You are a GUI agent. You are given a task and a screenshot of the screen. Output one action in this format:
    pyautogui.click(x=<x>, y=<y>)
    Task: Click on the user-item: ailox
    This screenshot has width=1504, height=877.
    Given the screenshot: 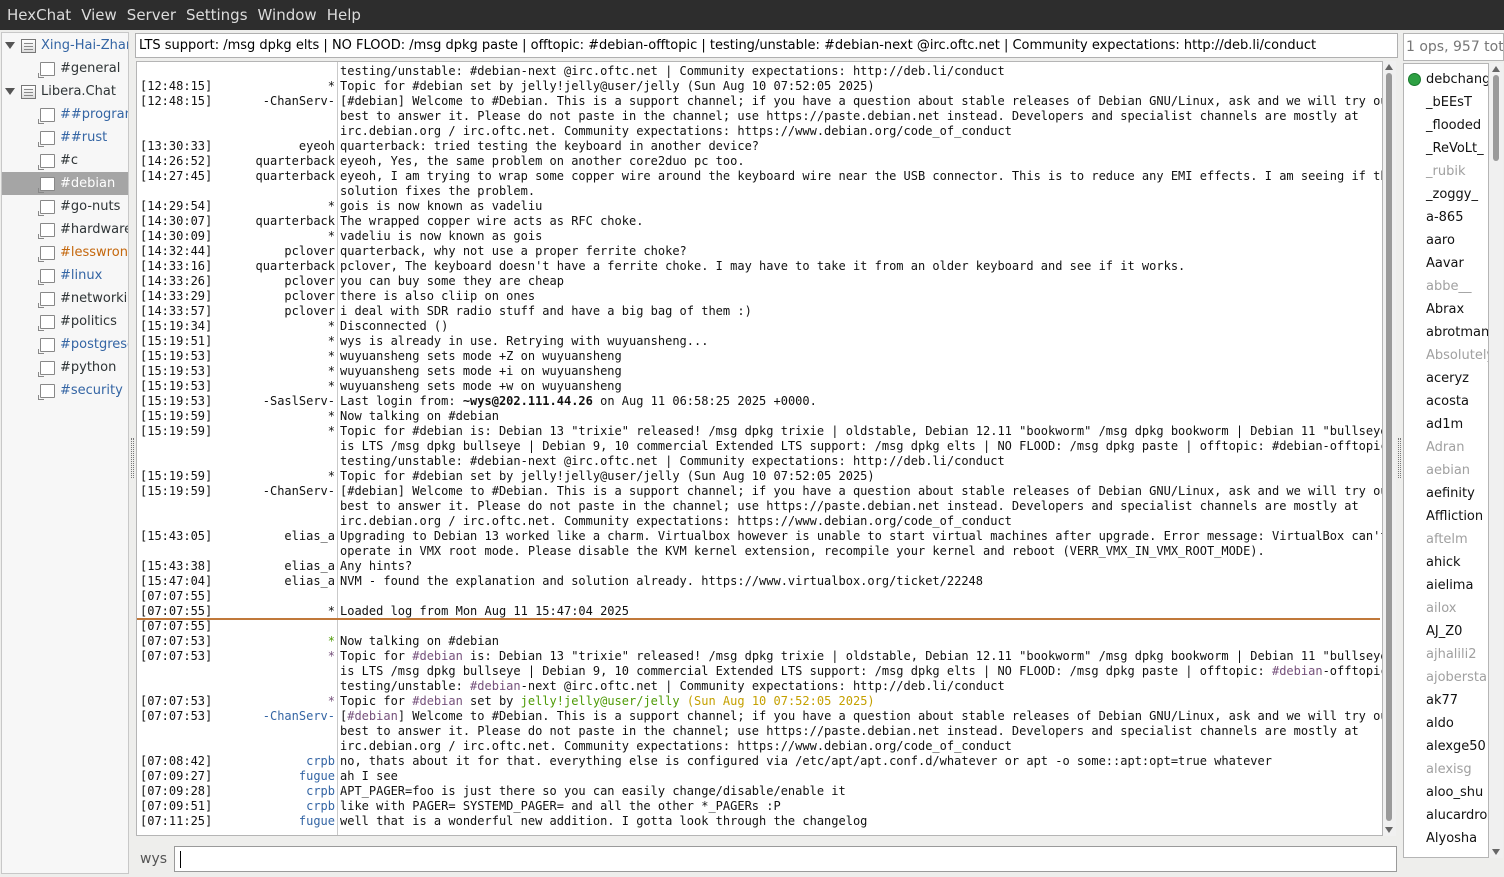 What is the action you would take?
    pyautogui.click(x=1446, y=609)
    